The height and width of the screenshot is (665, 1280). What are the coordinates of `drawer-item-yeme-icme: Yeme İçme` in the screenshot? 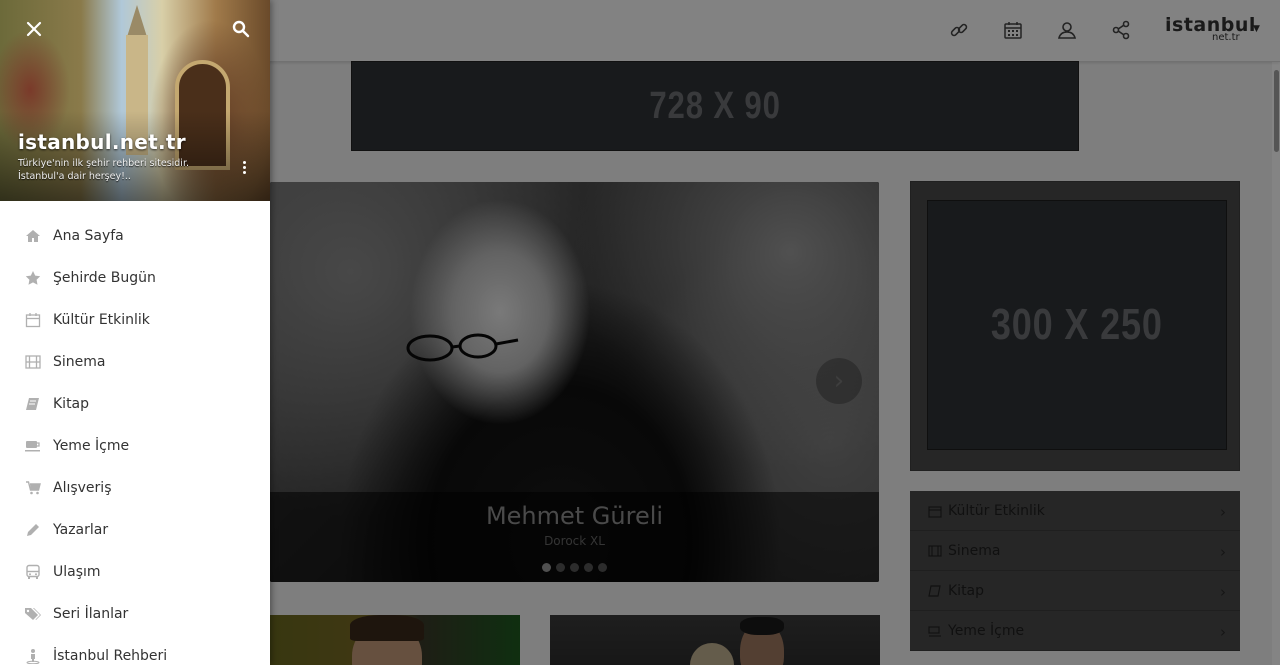 It's located at (135, 446).